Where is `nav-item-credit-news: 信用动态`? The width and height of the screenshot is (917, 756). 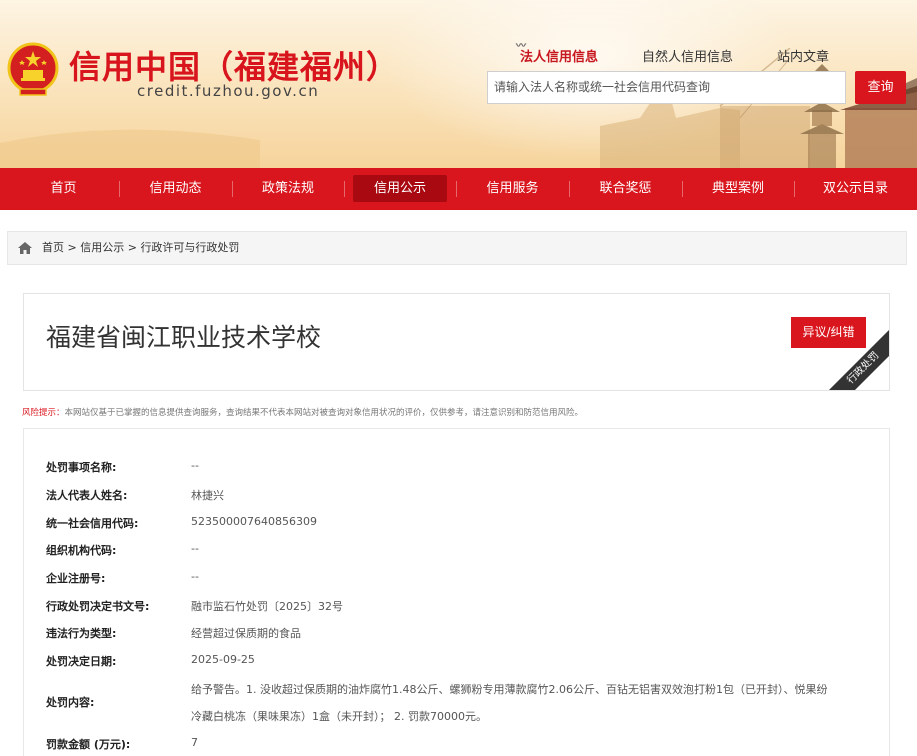
nav-item-credit-news: 信用动态 is located at coordinates (175, 189).